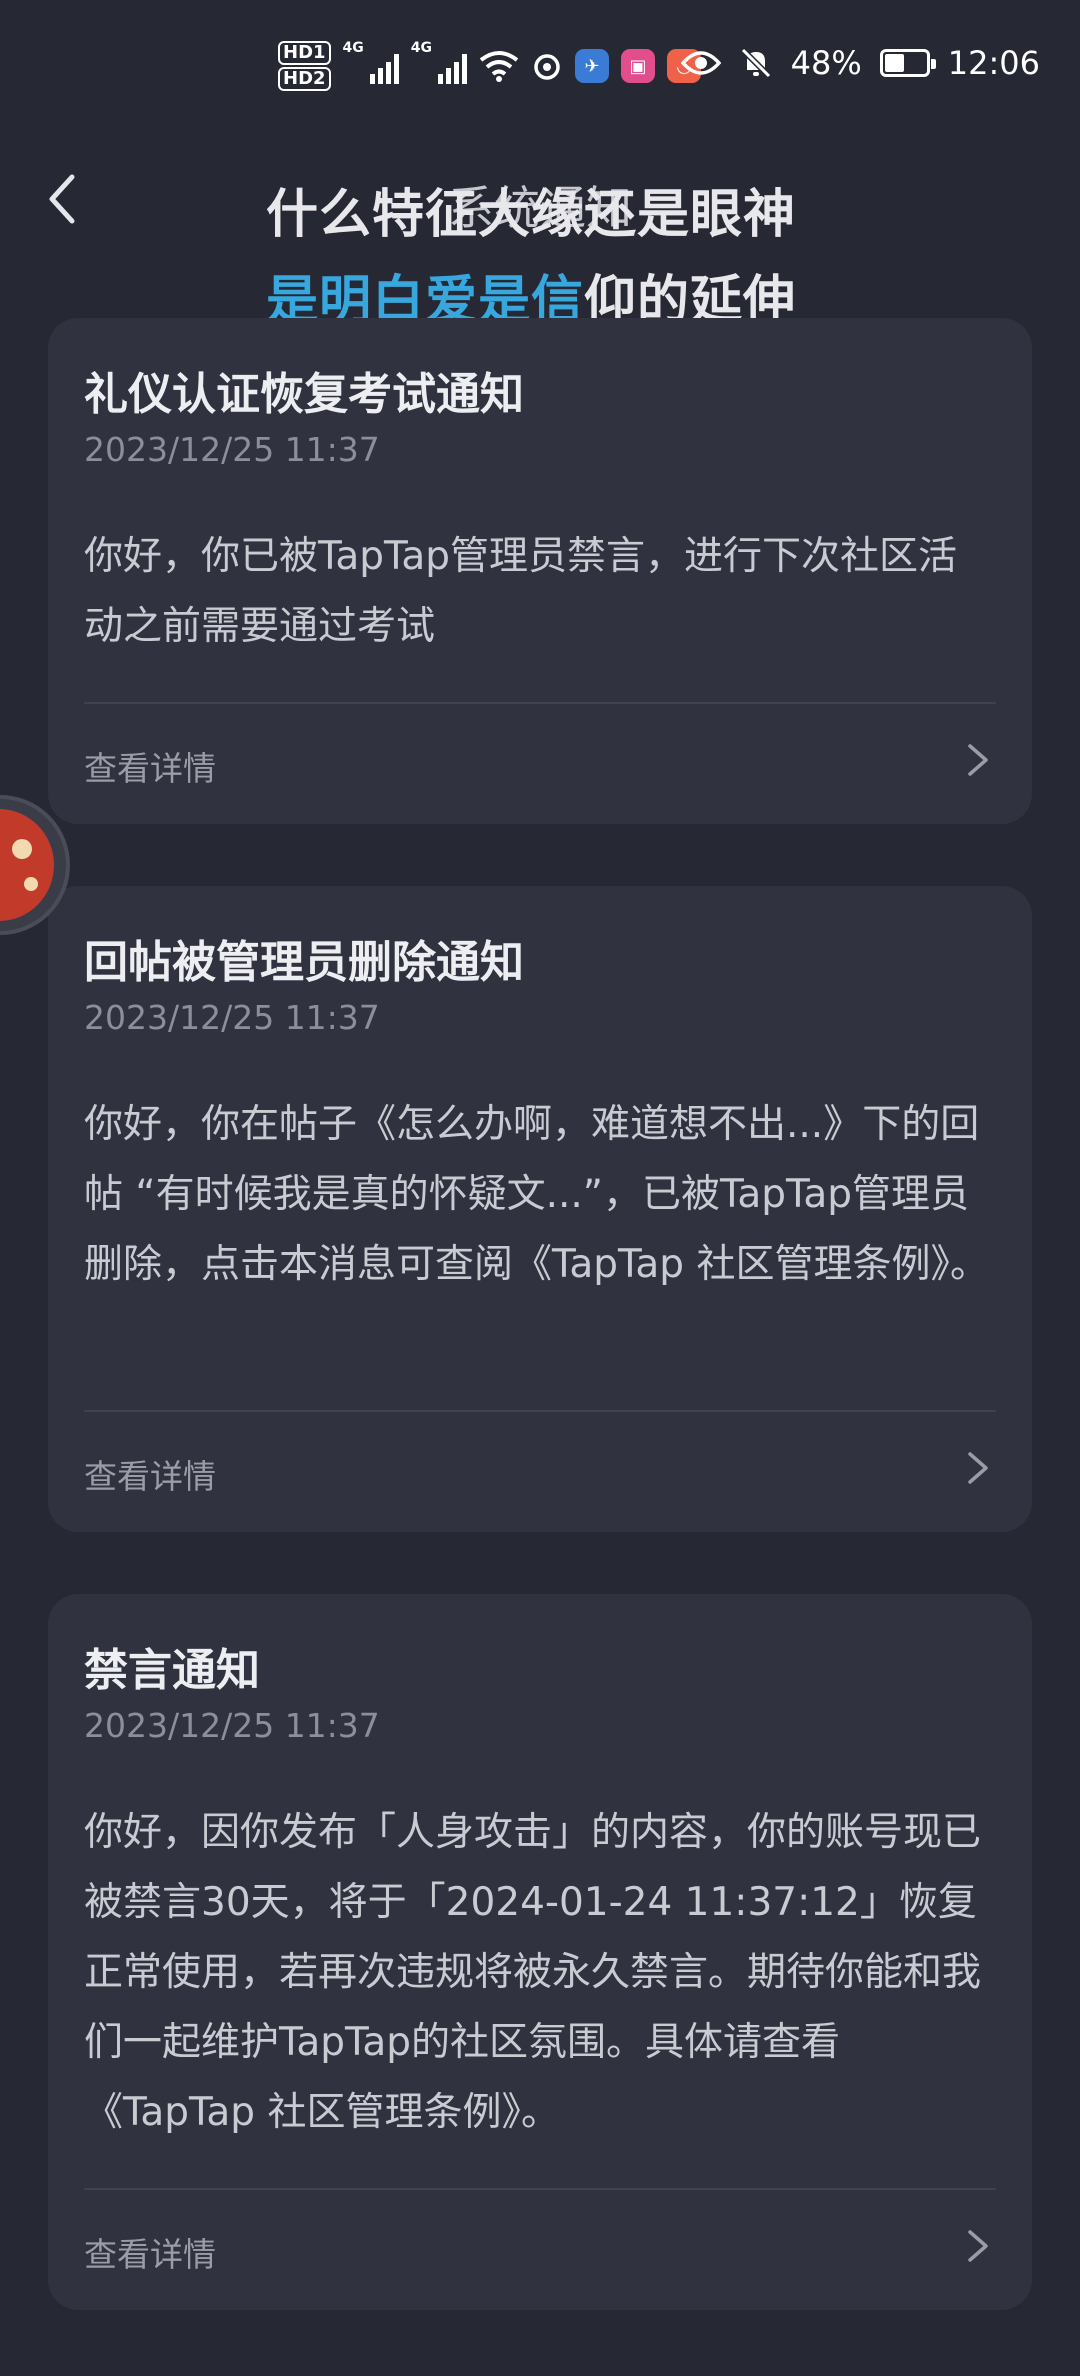 Image resolution: width=1080 pixels, height=2376 pixels. Describe the element at coordinates (304, 53) in the screenshot. I see `hd1-label: HD1` at that location.